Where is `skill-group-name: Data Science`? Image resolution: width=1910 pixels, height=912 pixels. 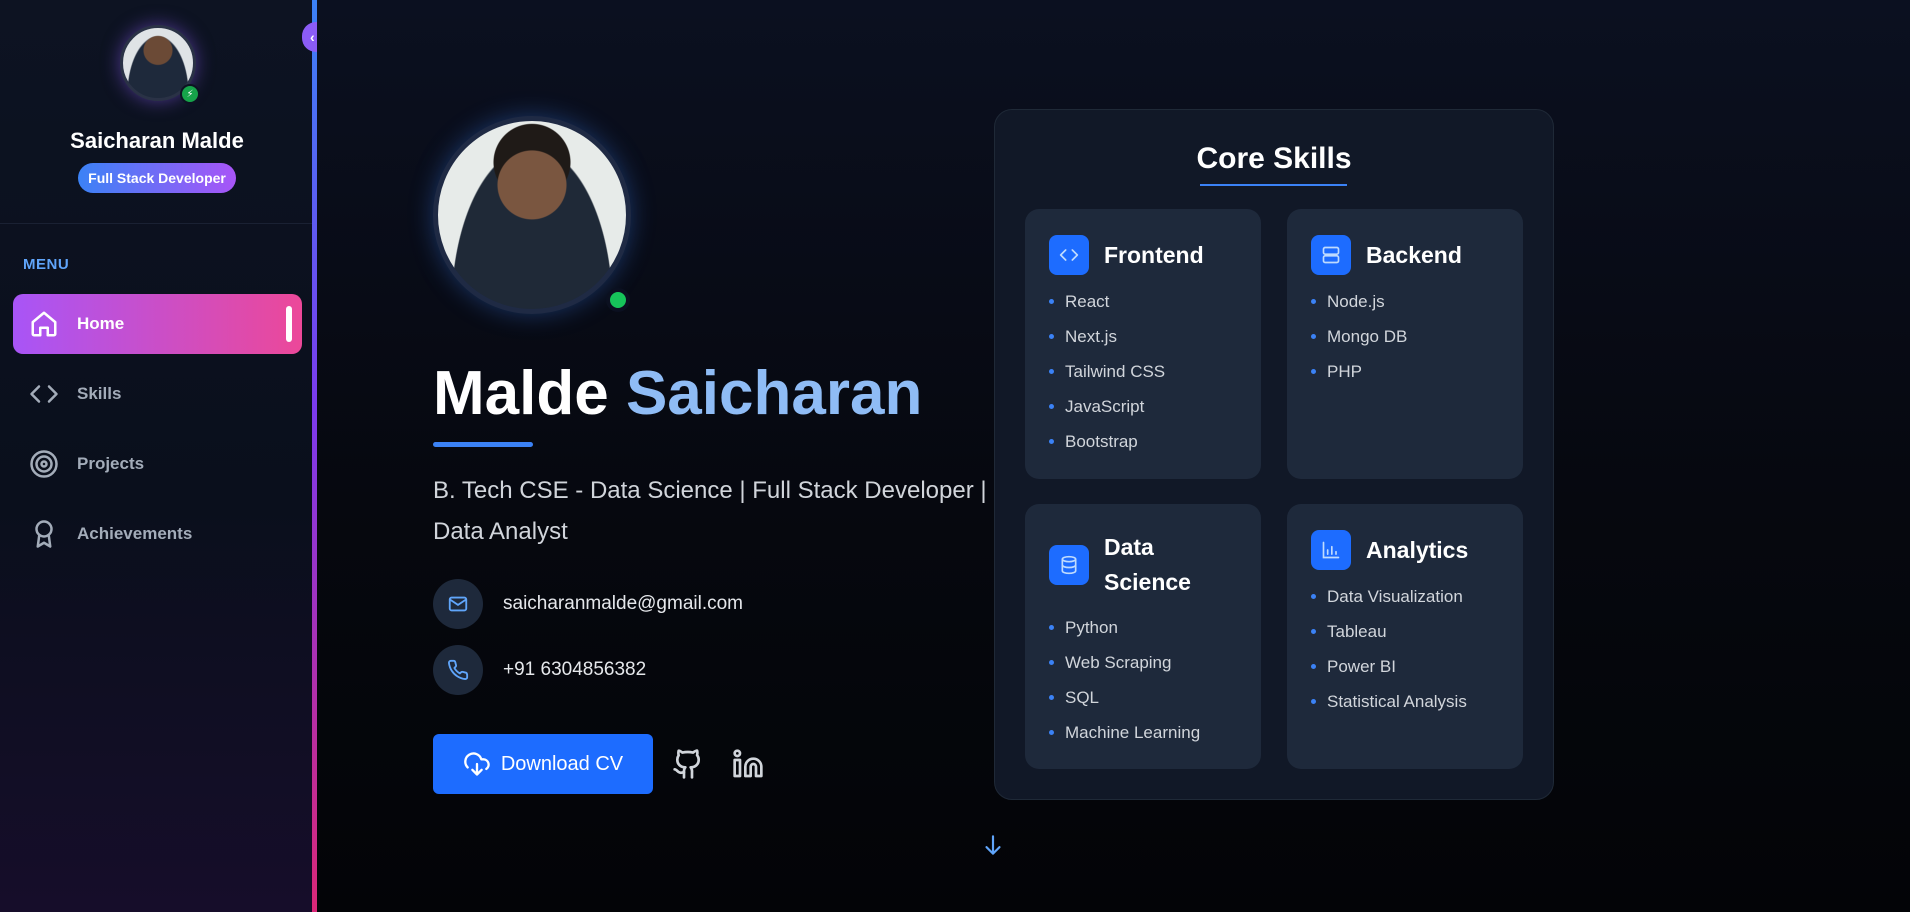
skill-group-name: Data Science is located at coordinates (1147, 564).